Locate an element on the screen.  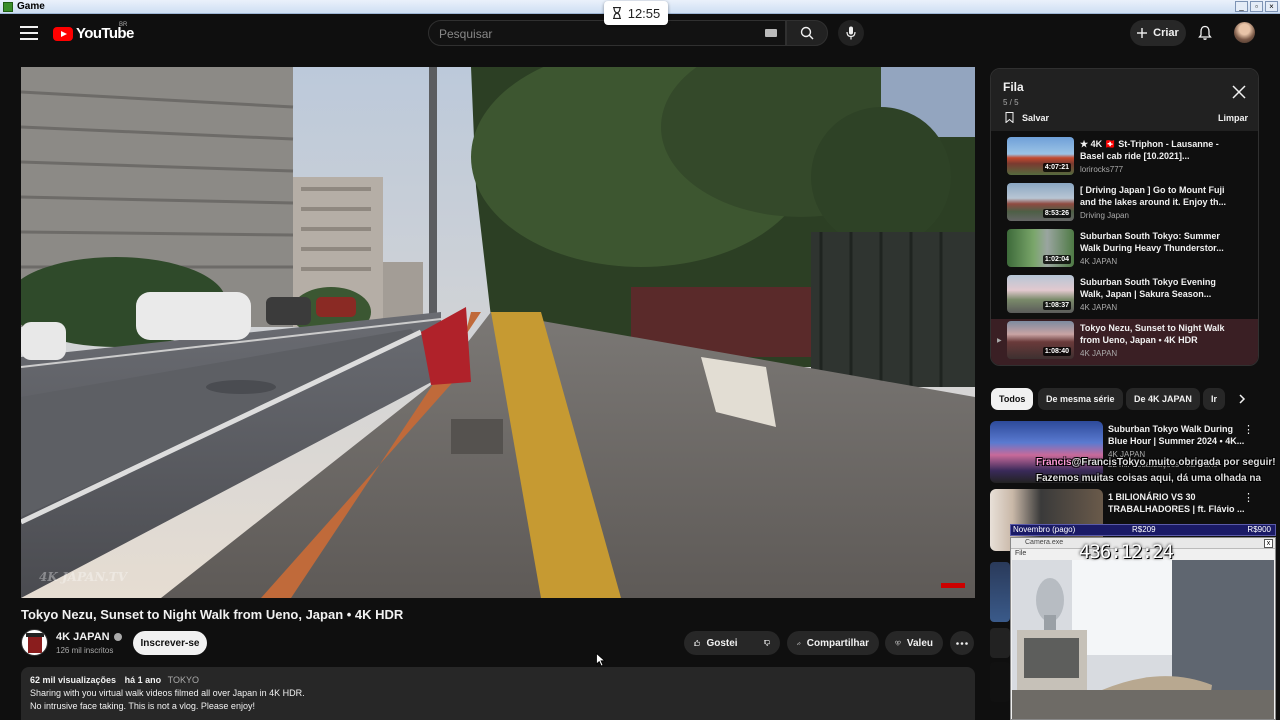
camera-close-button: x is located at coordinates (1268, 543).